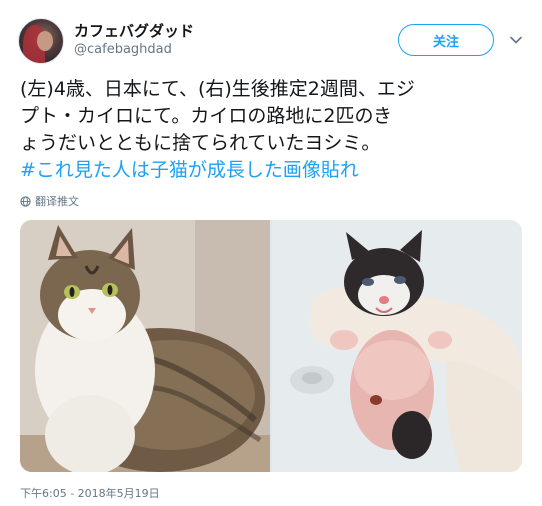  Describe the element at coordinates (516, 40) in the screenshot. I see `chevron-down-icon` at that location.